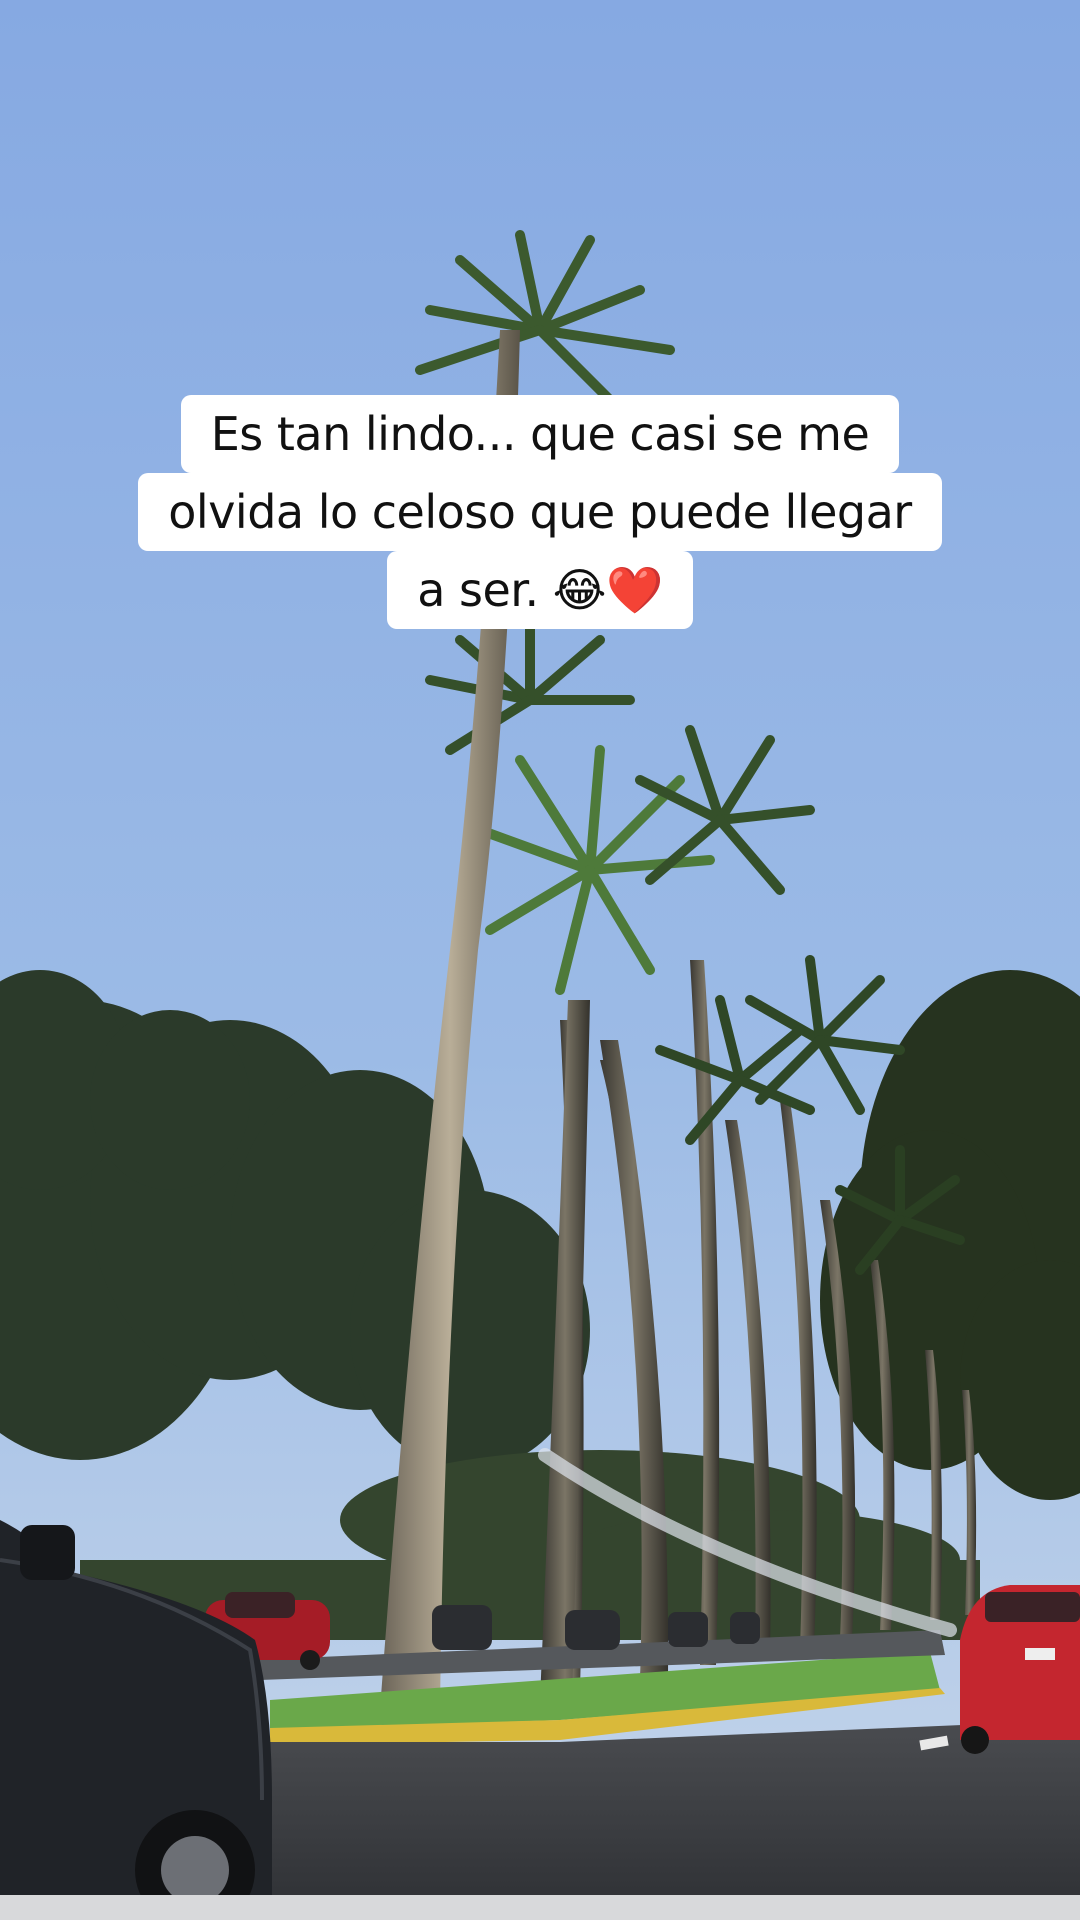  Describe the element at coordinates (540, 1907) in the screenshot. I see `dashboard-edge` at that location.